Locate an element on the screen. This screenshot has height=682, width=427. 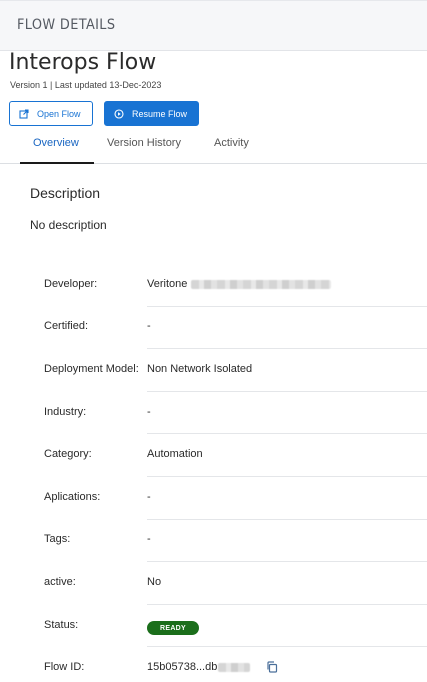
active-tab-indicator is located at coordinates (57, 163).